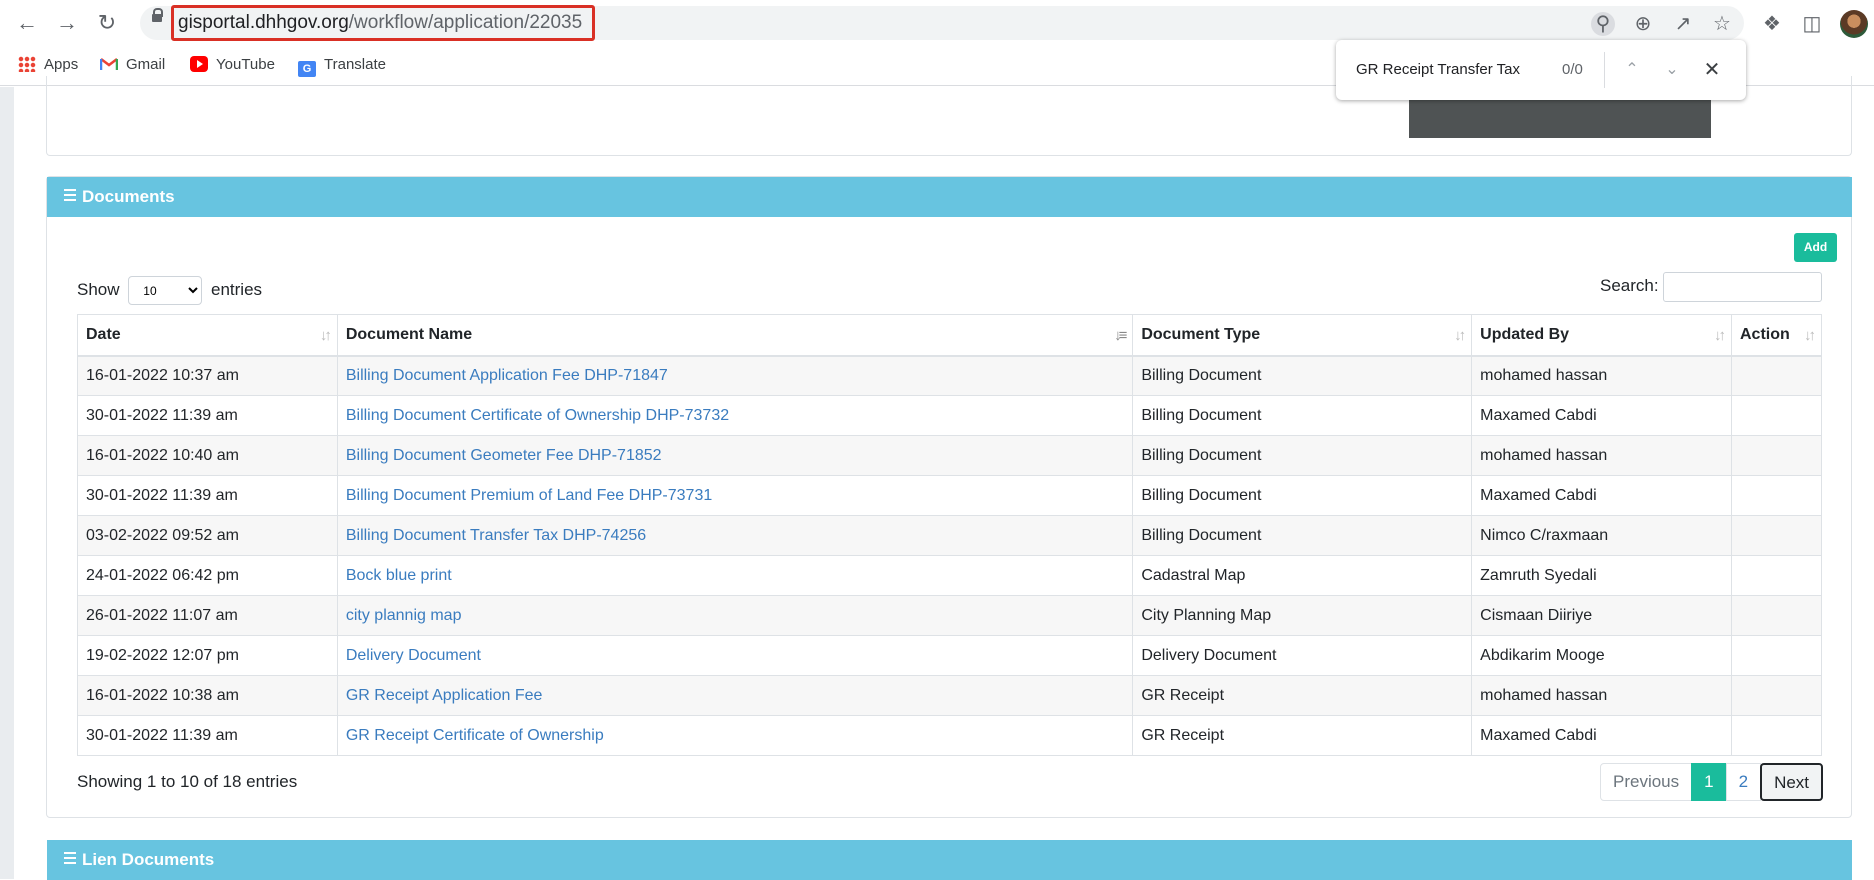 The height and width of the screenshot is (880, 1874). I want to click on bookmark-apps: Apps, so click(48, 65).